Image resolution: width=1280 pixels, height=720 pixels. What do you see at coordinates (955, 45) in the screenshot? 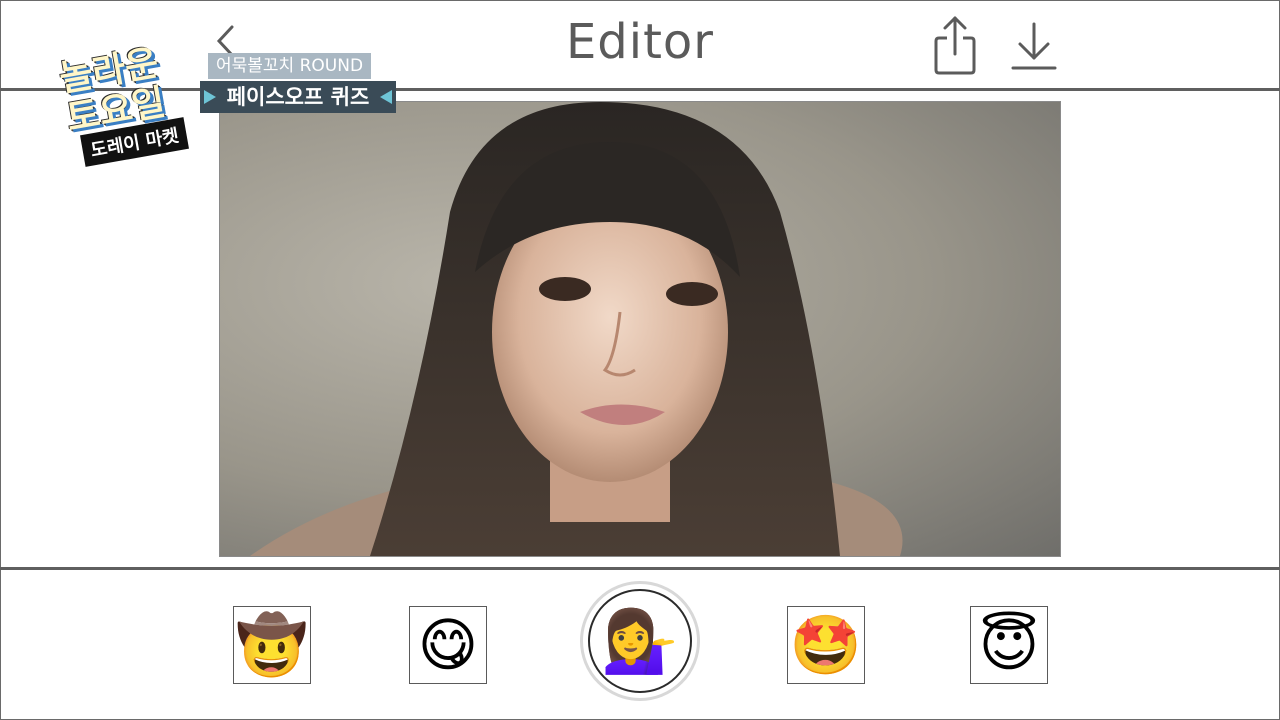
I see `share-icon` at bounding box center [955, 45].